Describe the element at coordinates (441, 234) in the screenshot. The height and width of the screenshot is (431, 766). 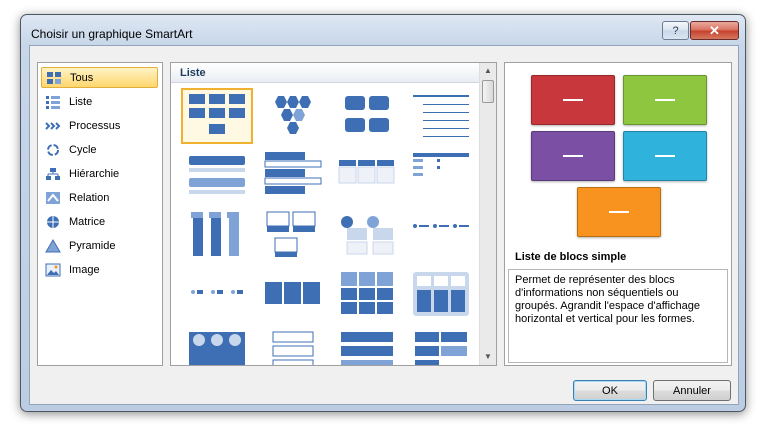
I see `layout-thumbnail-bullet-points` at that location.